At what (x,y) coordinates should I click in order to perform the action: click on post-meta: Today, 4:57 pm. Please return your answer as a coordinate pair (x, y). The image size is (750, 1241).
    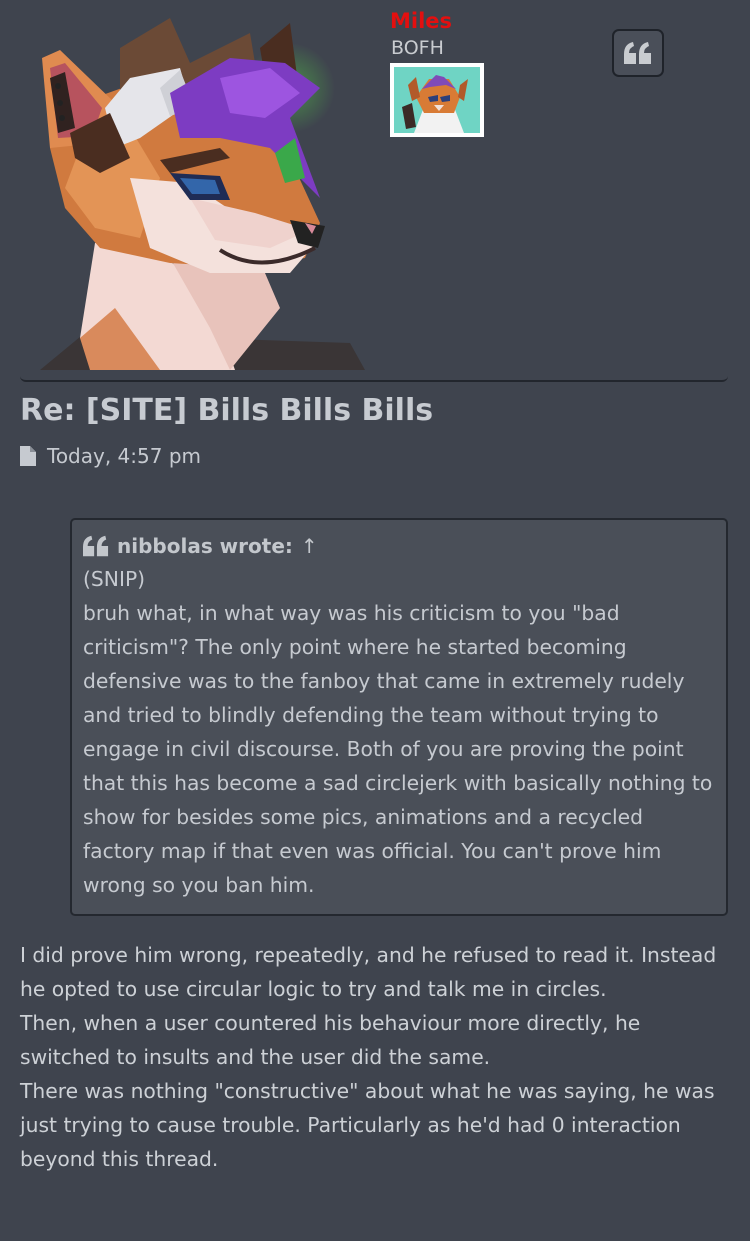
    Looking at the image, I should click on (110, 456).